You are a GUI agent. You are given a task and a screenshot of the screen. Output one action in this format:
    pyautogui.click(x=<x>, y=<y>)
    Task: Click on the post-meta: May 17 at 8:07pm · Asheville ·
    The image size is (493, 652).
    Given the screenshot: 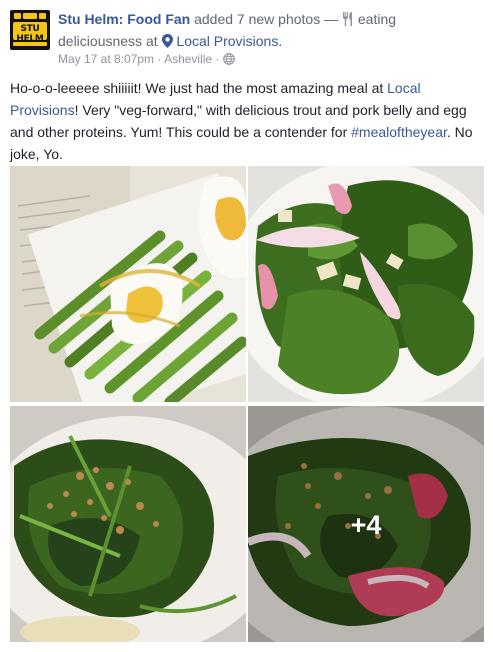 What is the action you would take?
    pyautogui.click(x=146, y=60)
    